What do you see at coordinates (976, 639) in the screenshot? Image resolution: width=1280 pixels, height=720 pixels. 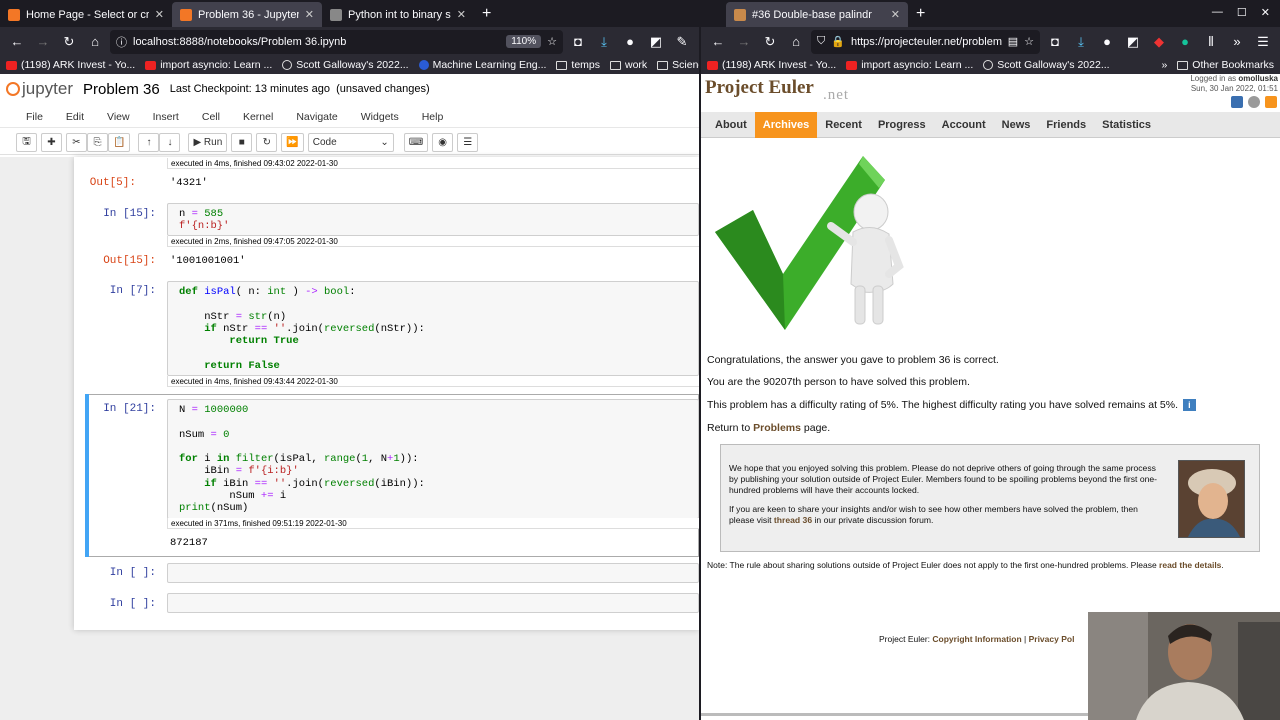 I see `copyright-link: Copyright Information` at bounding box center [976, 639].